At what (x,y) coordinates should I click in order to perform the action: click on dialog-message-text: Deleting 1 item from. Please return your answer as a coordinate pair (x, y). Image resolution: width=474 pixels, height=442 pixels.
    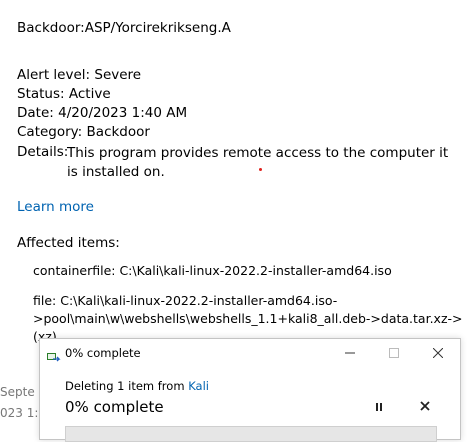
    Looking at the image, I should click on (127, 386).